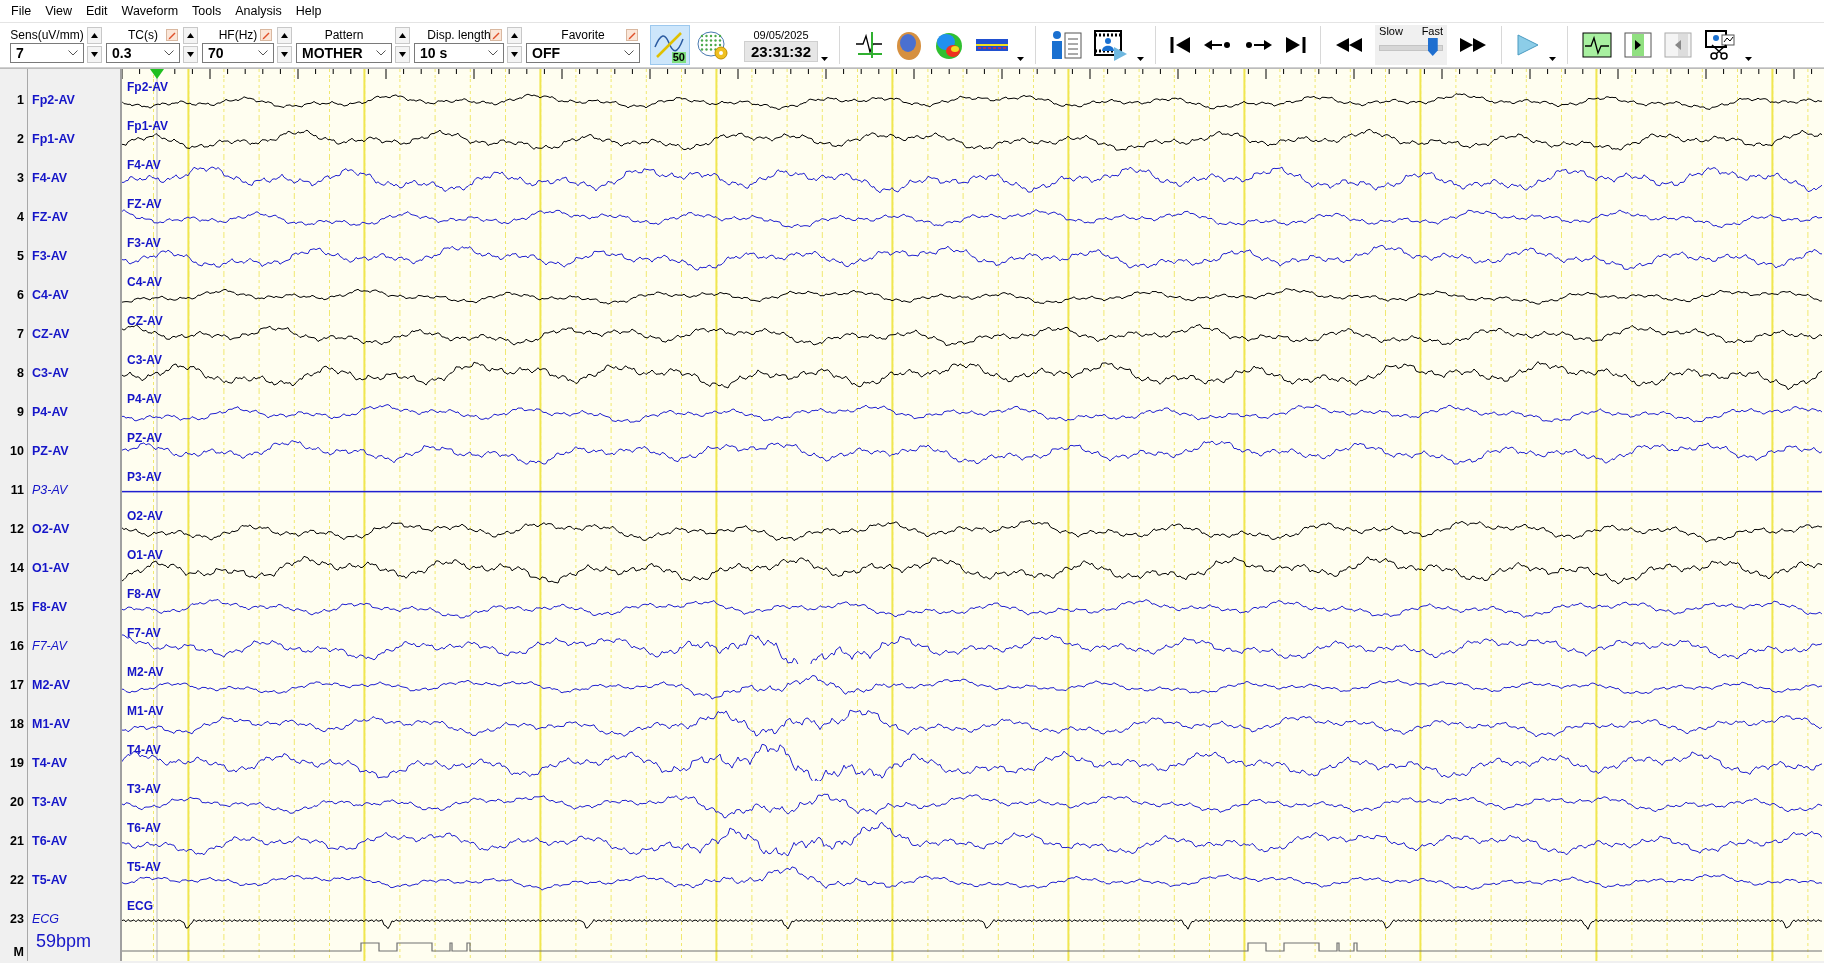 The height and width of the screenshot is (963, 1824). What do you see at coordinates (50, 405) in the screenshot?
I see `channel-name: P4-AV` at bounding box center [50, 405].